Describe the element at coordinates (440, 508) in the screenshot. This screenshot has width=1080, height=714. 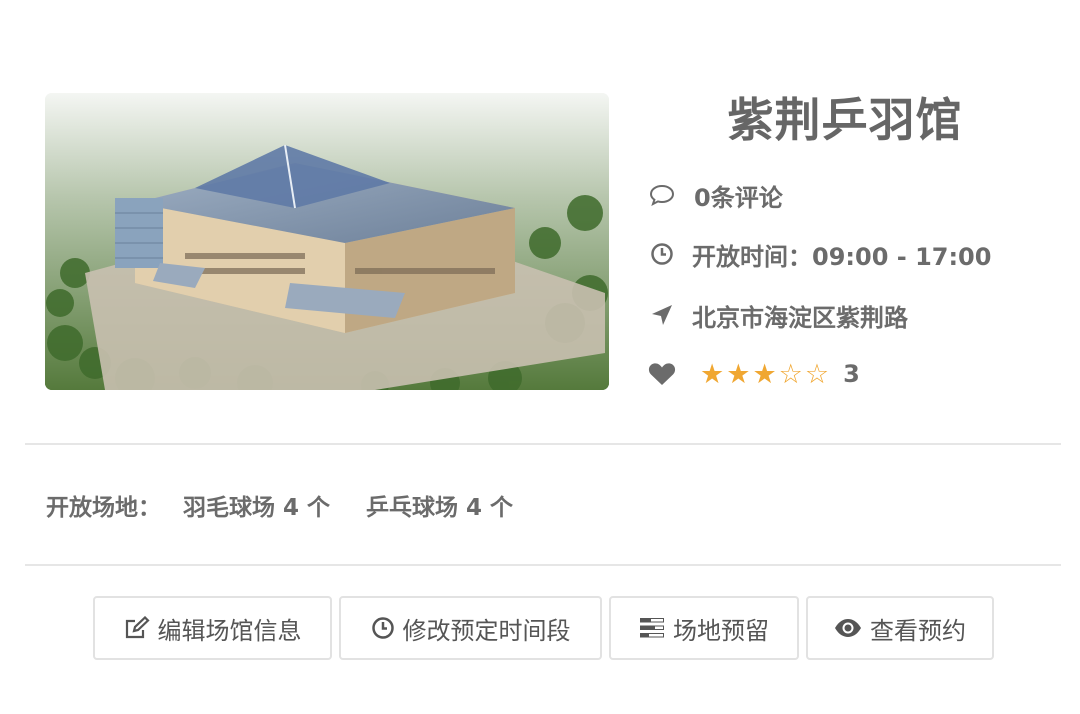
I see `court-pingpong: 乒乓球场 4 个` at that location.